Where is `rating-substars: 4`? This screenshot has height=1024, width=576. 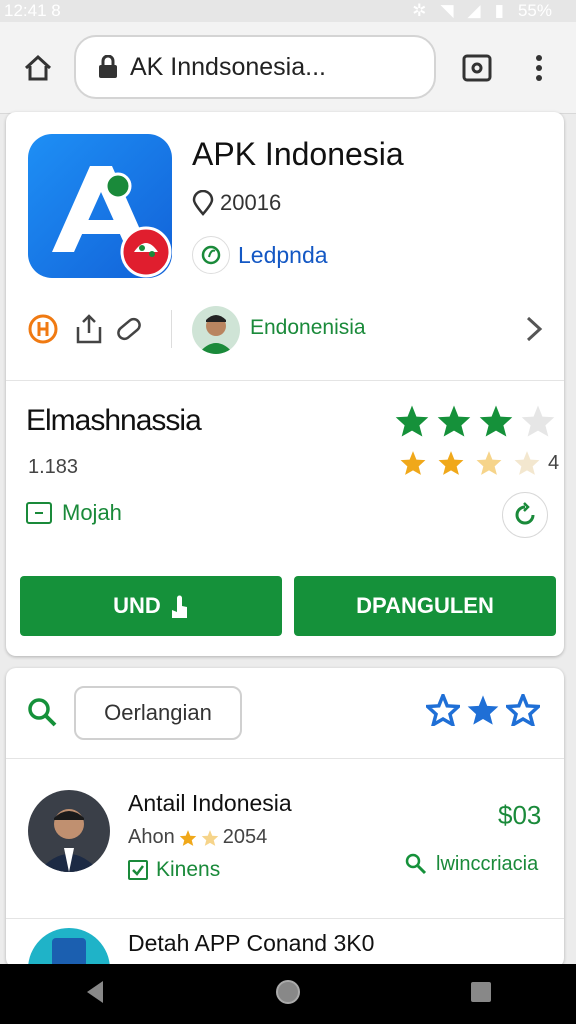
rating-substars: 4 is located at coordinates (477, 463).